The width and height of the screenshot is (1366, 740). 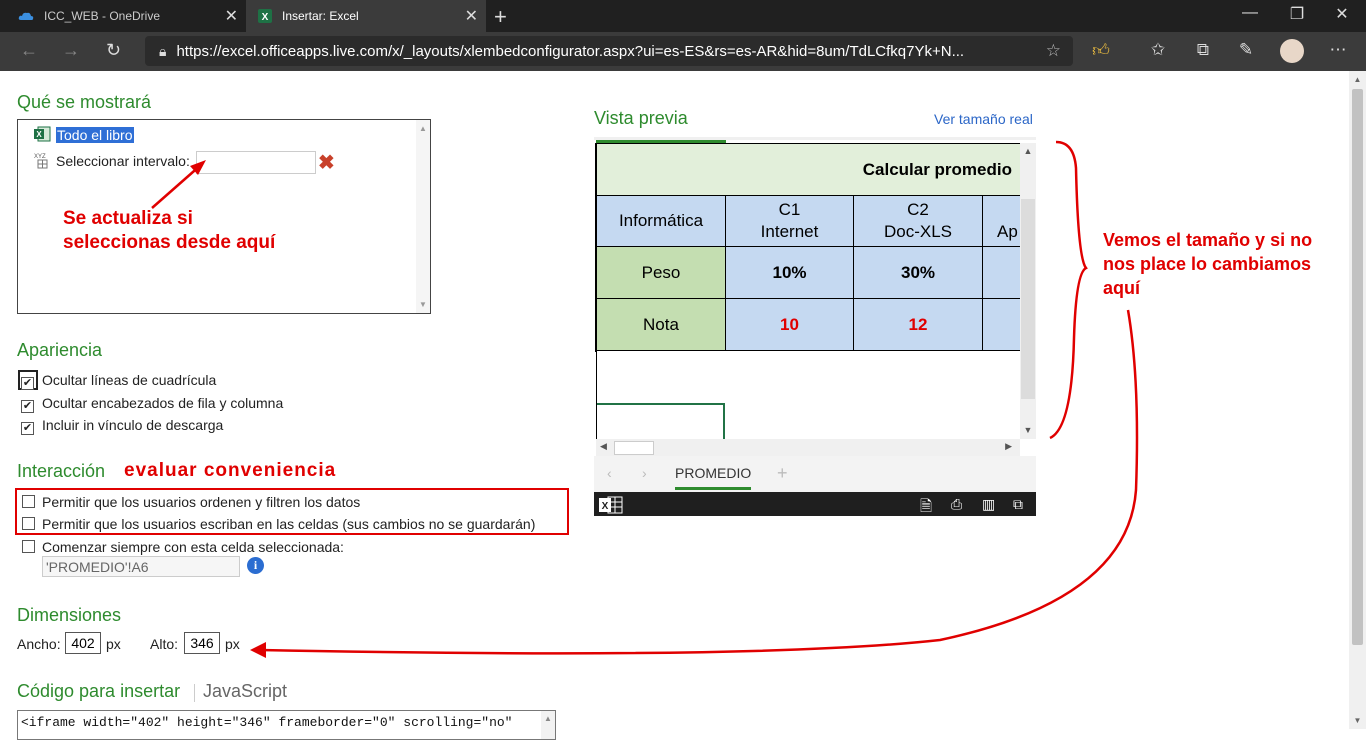 I want to click on preview-title: Vista previa, so click(x=641, y=118).